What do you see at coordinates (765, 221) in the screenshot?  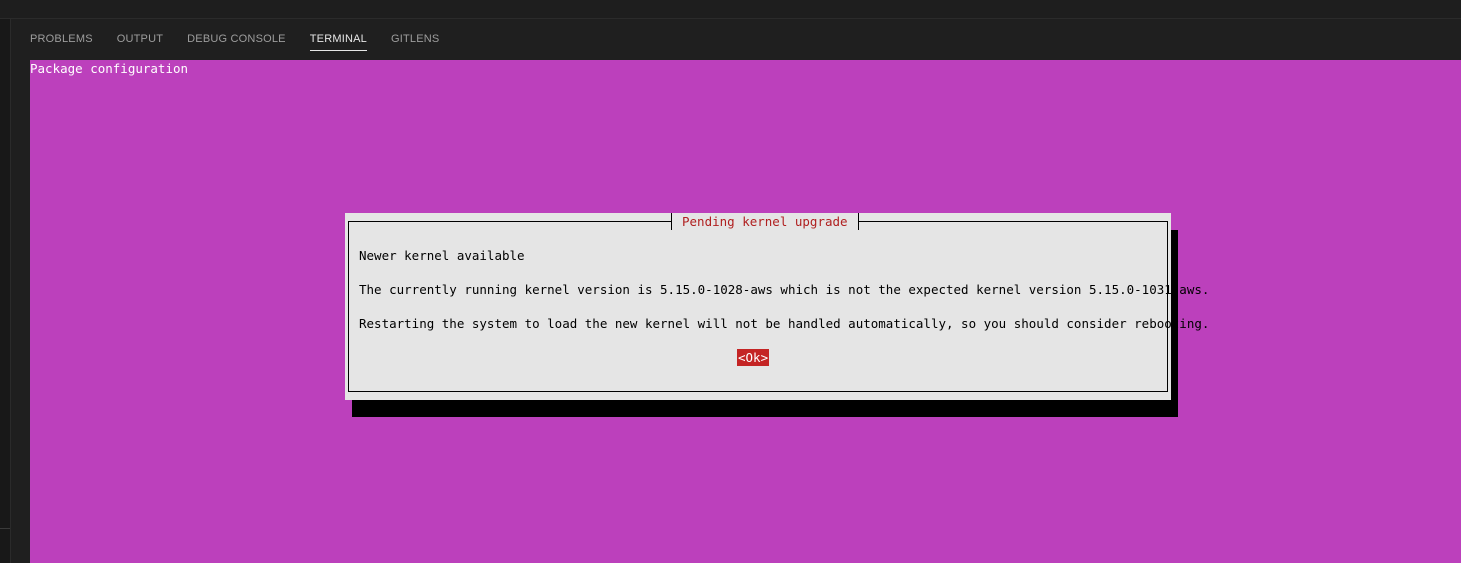 I see `dialog-title: Pending kernel upgrade` at bounding box center [765, 221].